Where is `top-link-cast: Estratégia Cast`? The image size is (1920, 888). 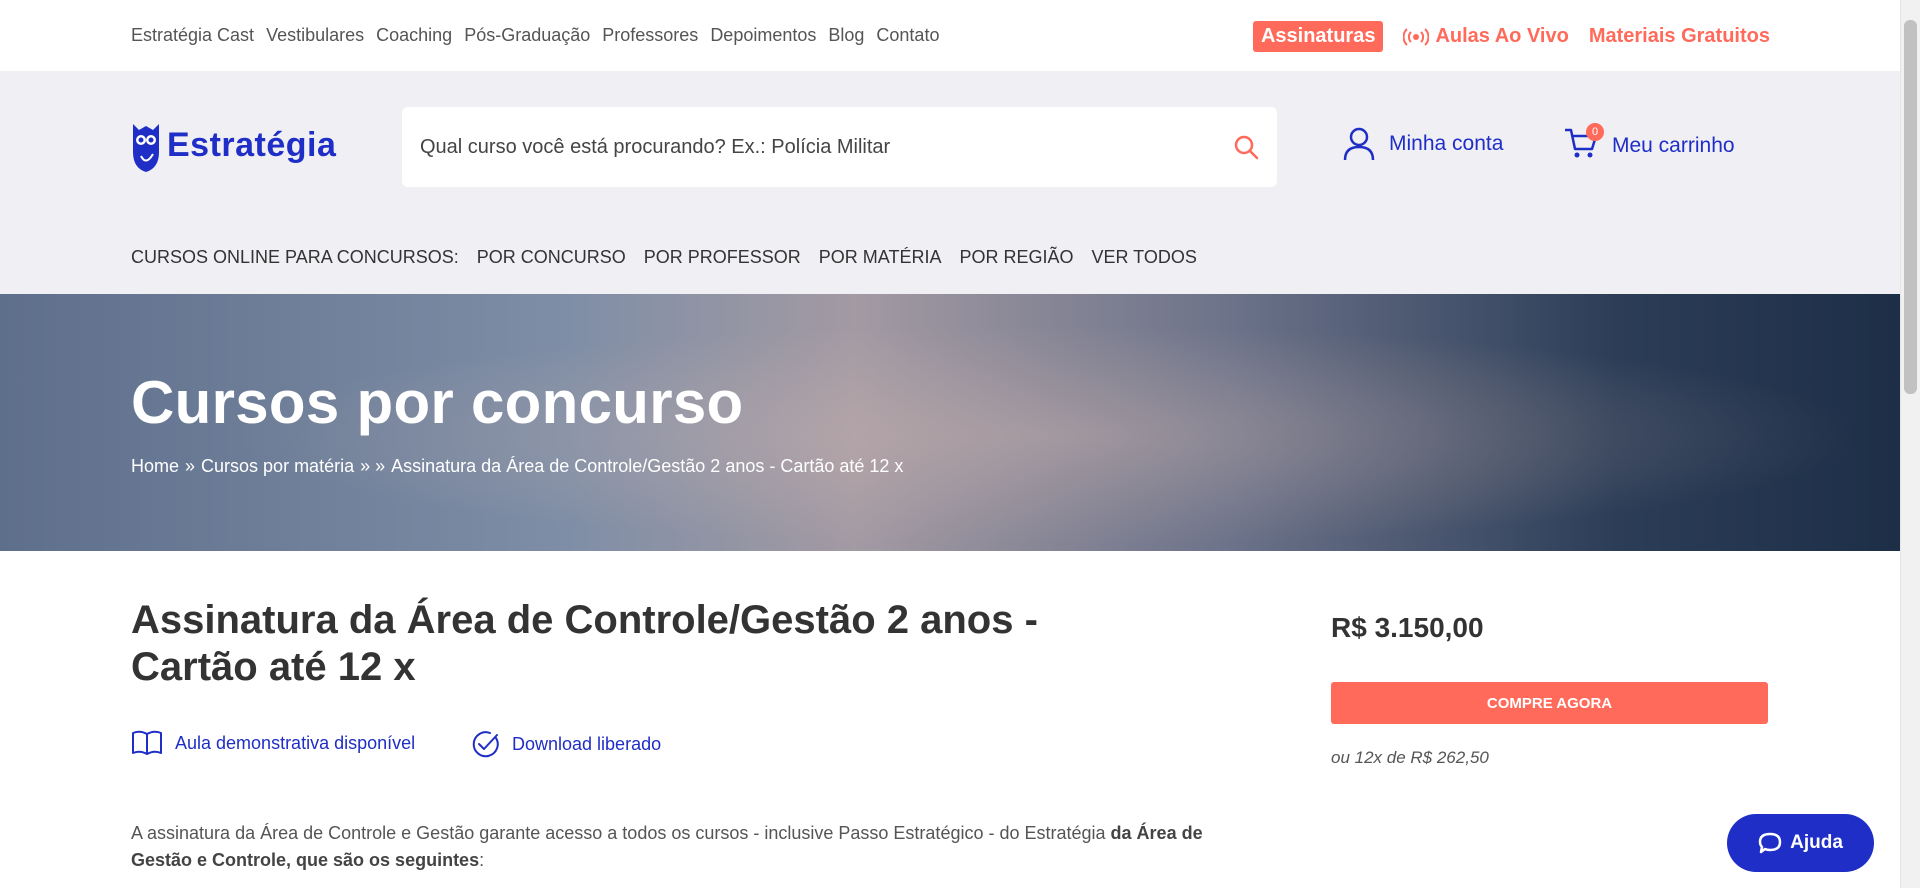 top-link-cast: Estratégia Cast is located at coordinates (192, 35).